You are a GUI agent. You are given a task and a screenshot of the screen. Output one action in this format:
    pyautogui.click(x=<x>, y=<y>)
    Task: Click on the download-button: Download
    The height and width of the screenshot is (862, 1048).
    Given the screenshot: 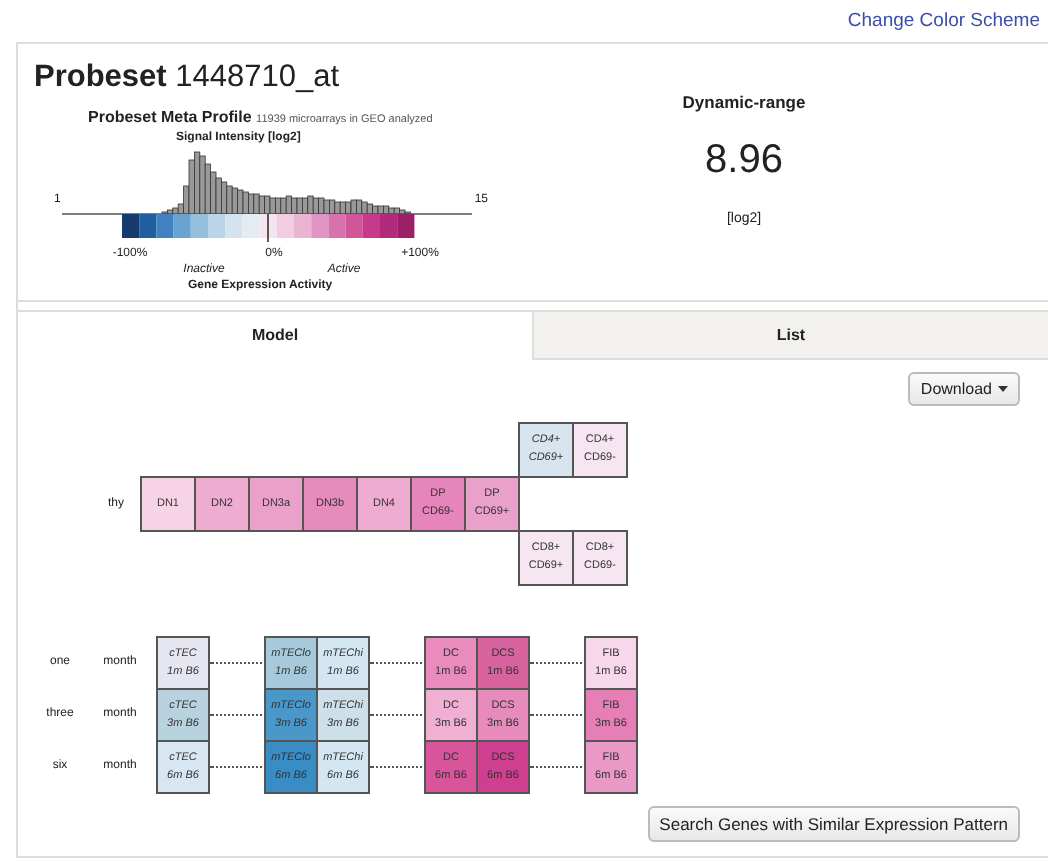 What is the action you would take?
    pyautogui.click(x=964, y=389)
    